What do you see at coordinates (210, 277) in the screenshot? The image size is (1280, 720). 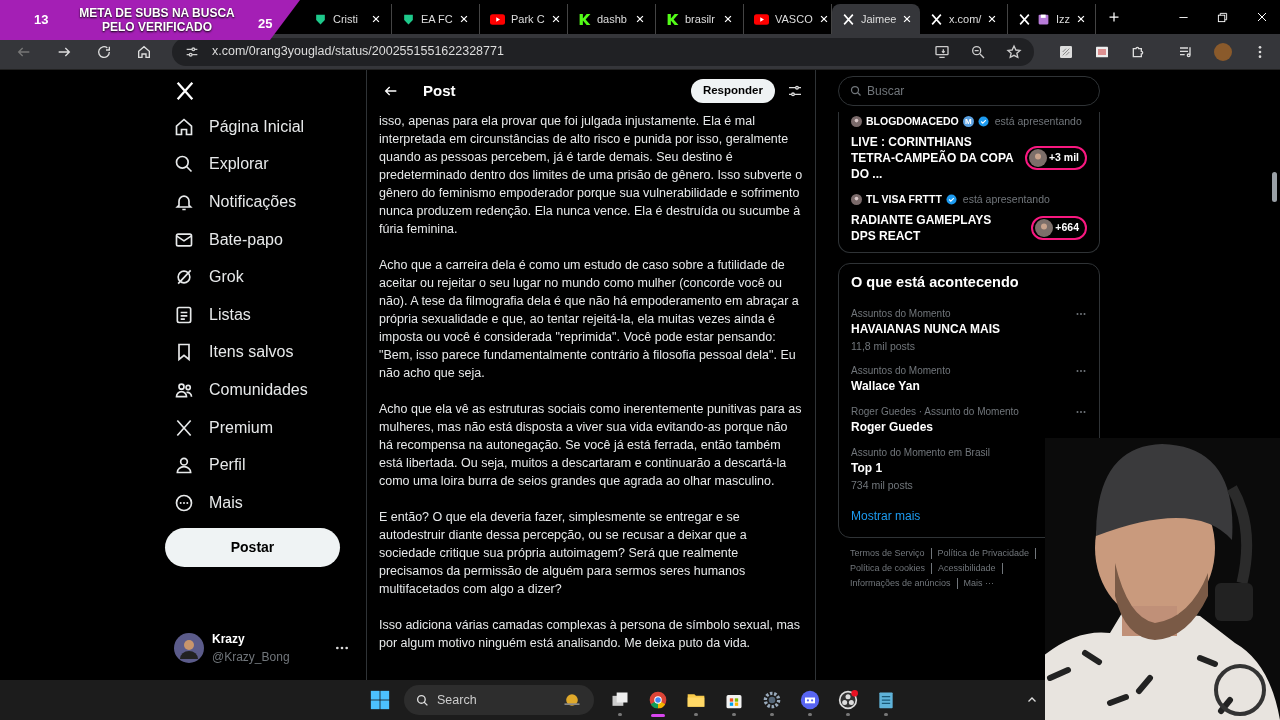 I see `nav-item: Grok` at bounding box center [210, 277].